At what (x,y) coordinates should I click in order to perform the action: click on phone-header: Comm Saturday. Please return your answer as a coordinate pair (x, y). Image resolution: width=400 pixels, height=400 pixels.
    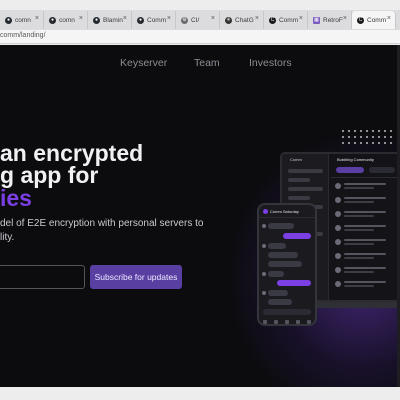
    Looking at the image, I should click on (287, 211).